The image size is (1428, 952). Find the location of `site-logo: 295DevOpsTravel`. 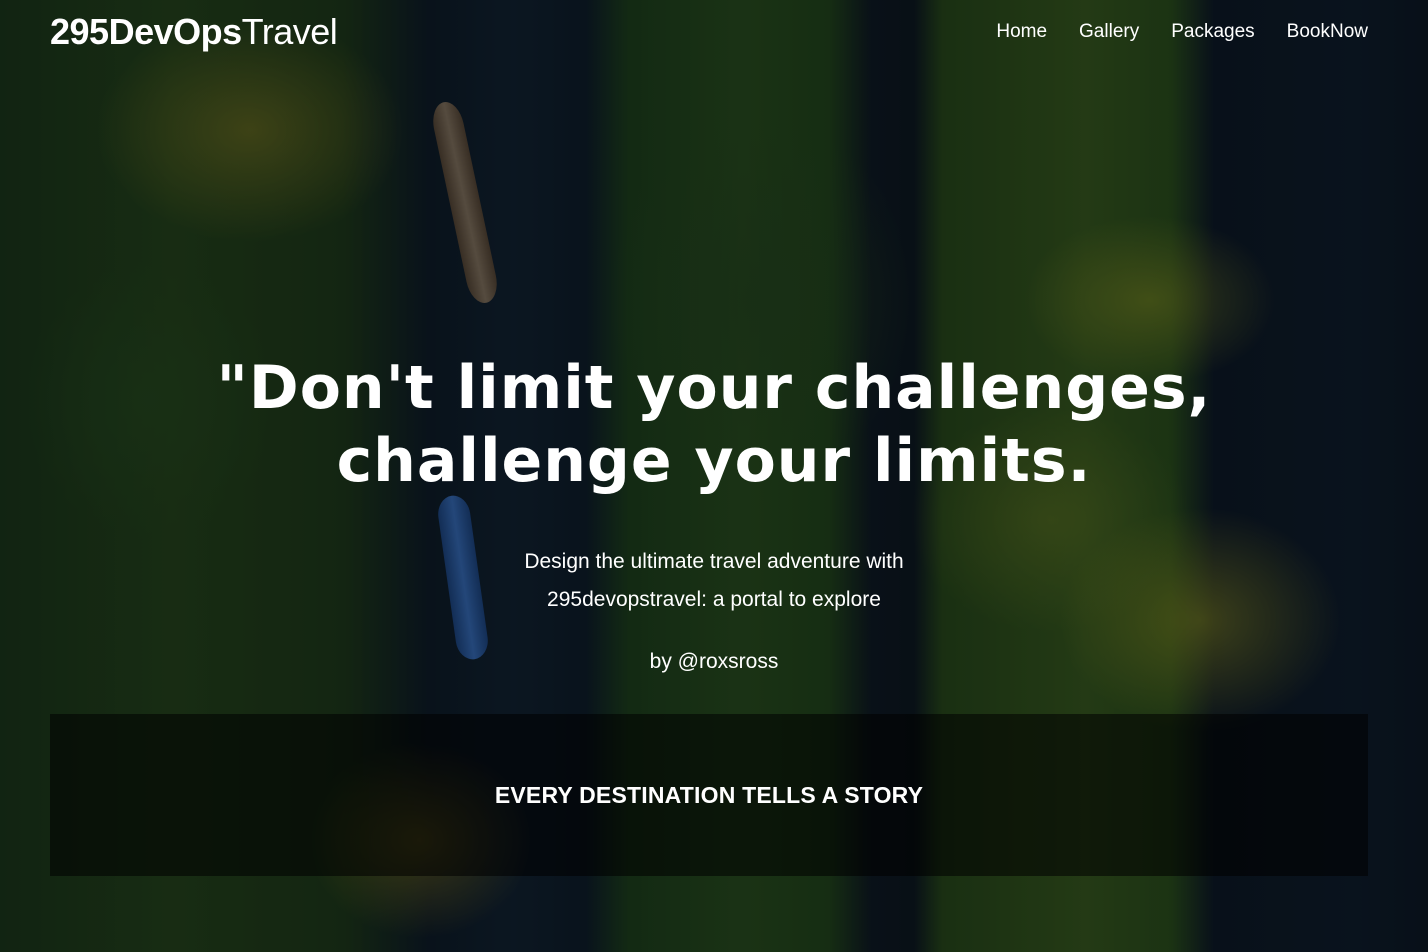

site-logo: 295DevOpsTravel is located at coordinates (194, 31).